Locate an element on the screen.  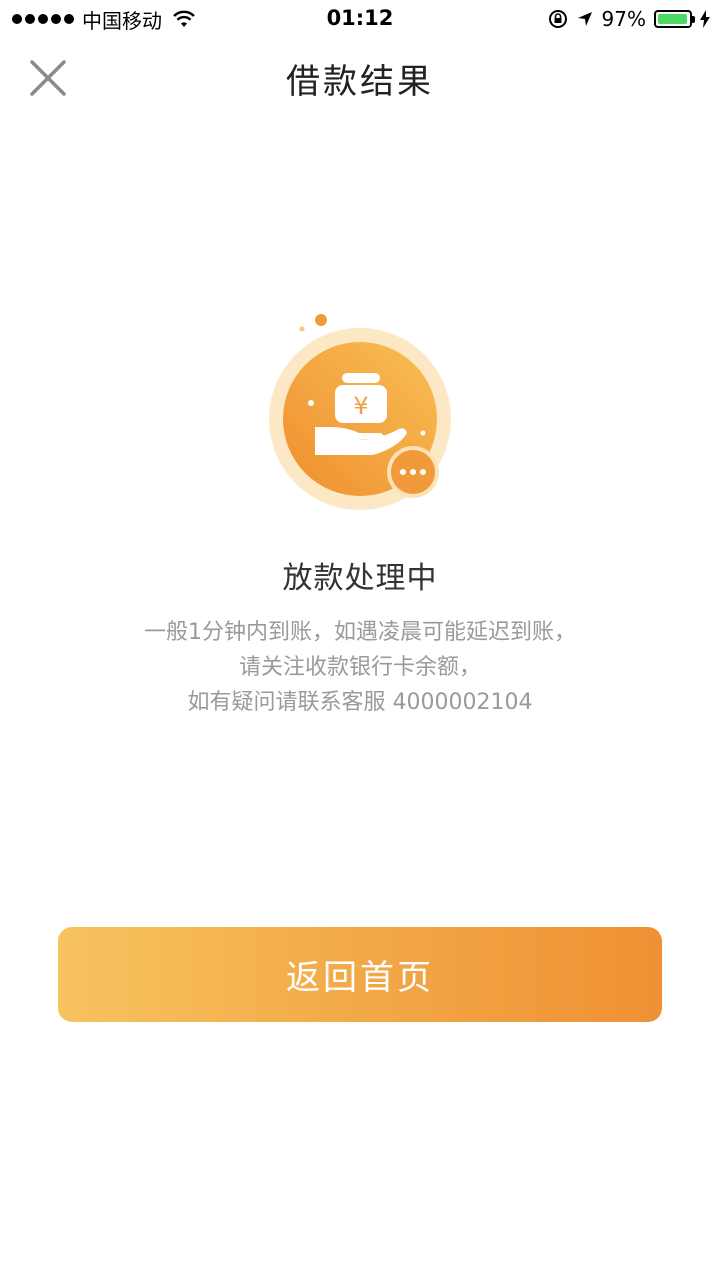
return-home-button: 返回首页 is located at coordinates (360, 974).